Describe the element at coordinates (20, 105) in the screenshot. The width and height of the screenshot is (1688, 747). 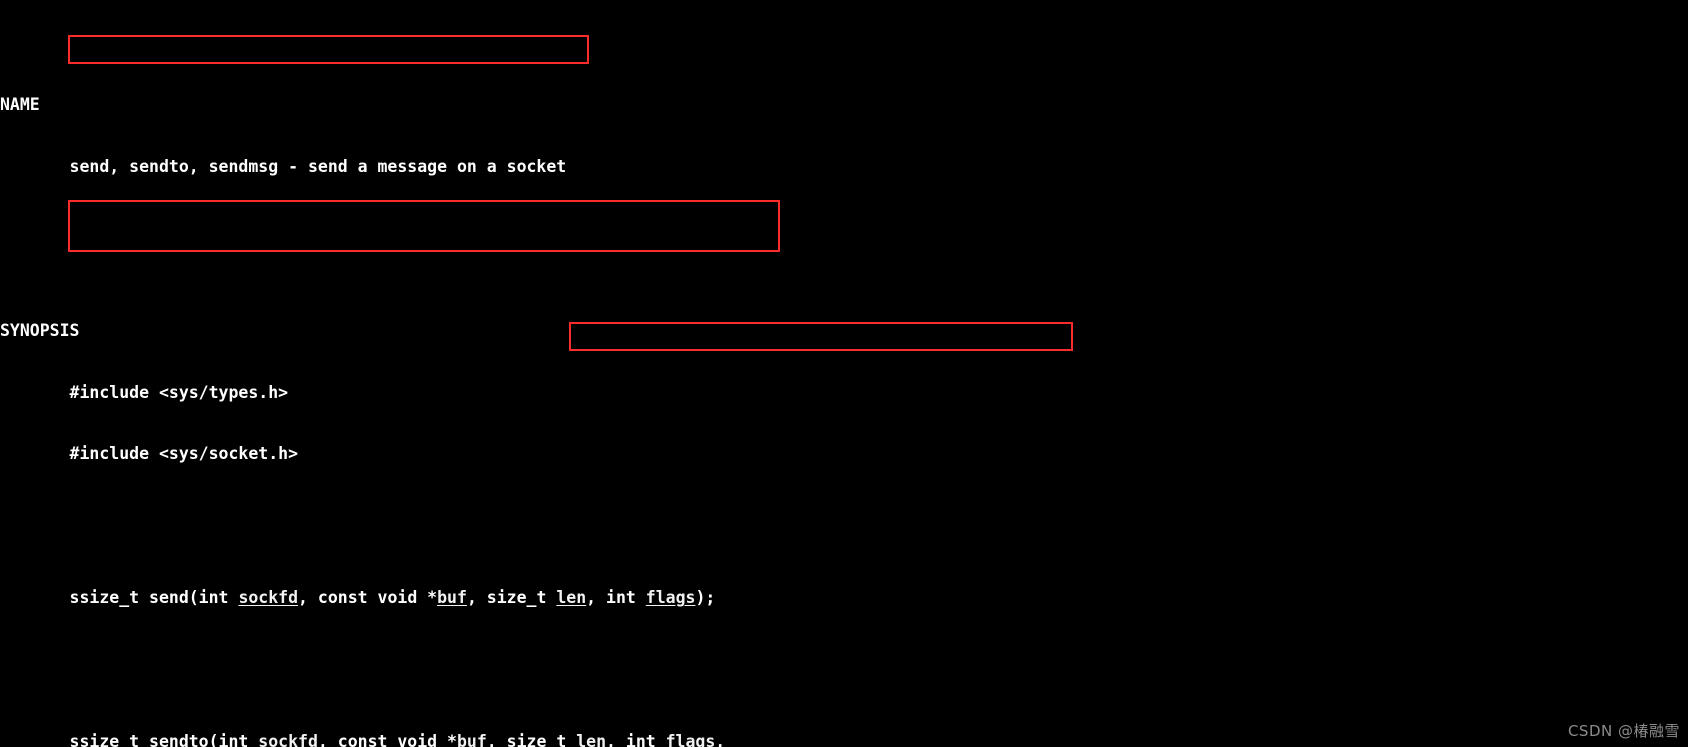
I see `section-heading-name: NAME` at that location.